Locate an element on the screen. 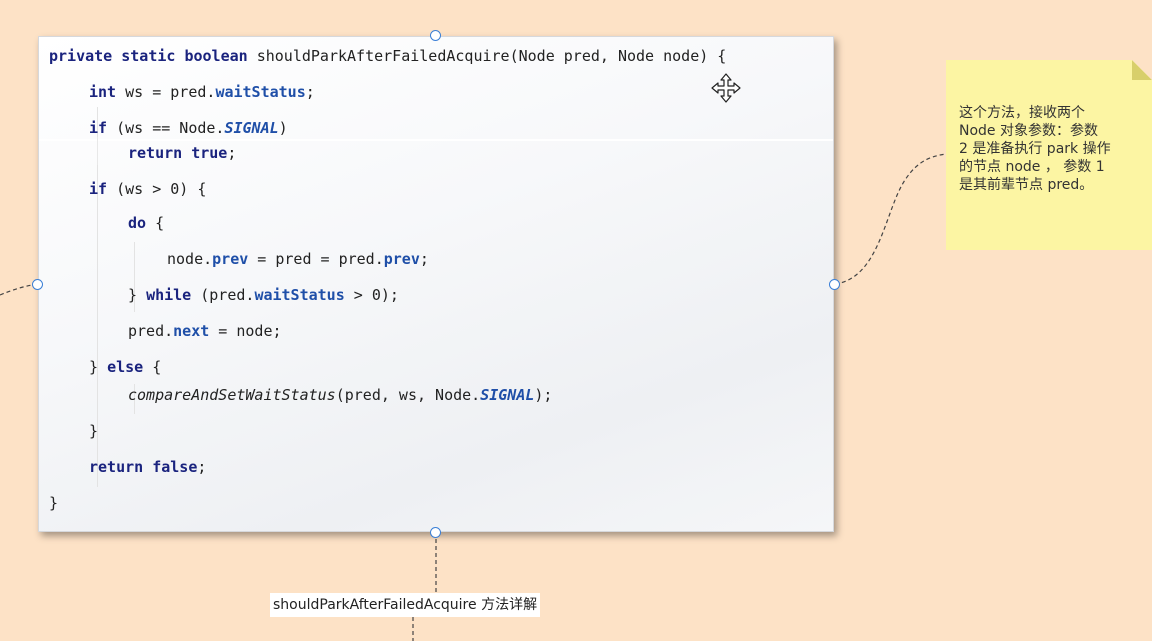  move-cursor-icon is located at coordinates (726, 88).